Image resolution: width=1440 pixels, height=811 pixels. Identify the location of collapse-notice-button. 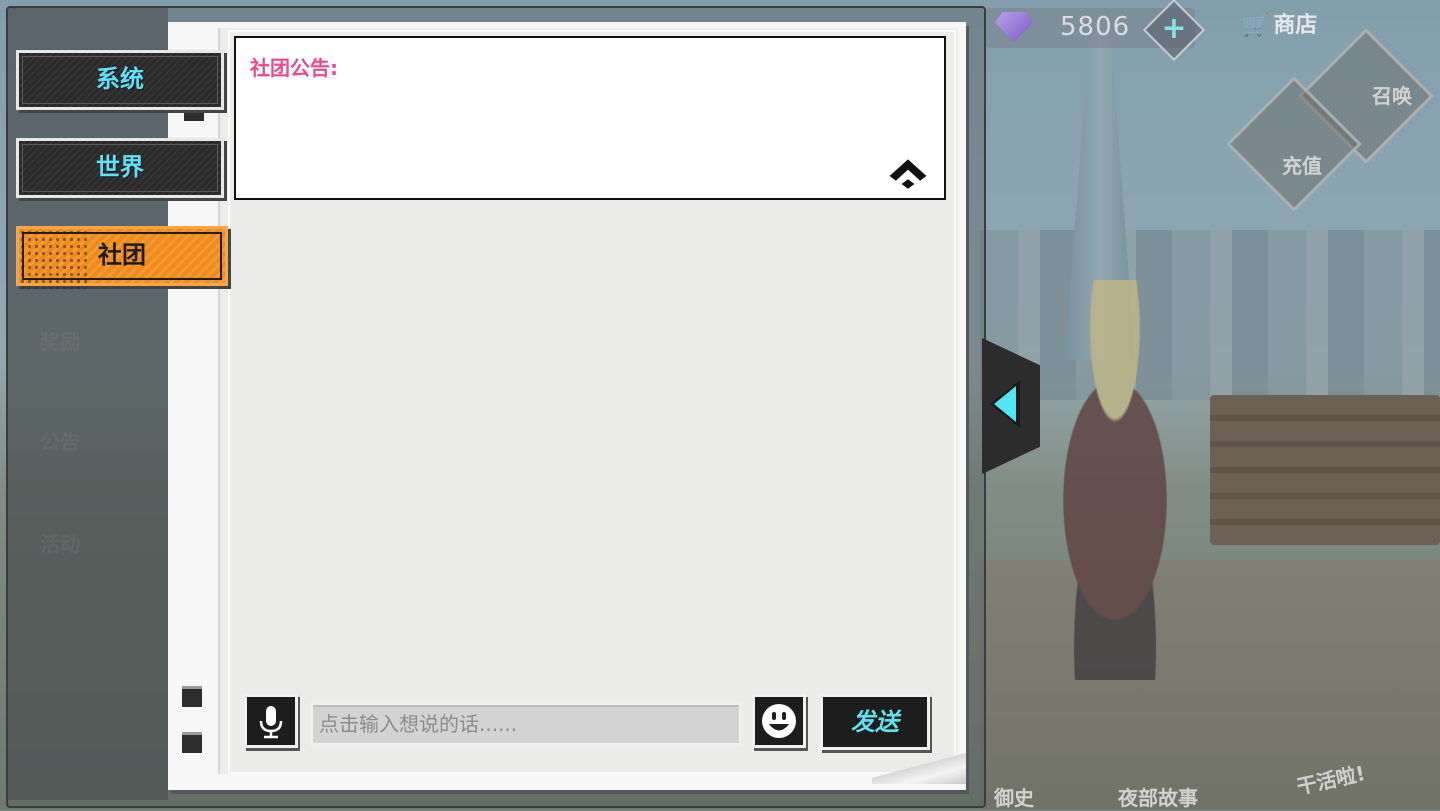
(908, 174).